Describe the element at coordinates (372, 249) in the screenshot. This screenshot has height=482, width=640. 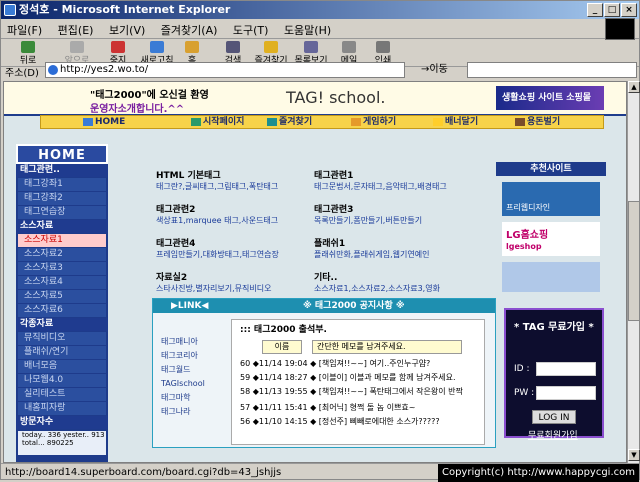
I see `cat-flash1: 플래쉬1 플래쉬만화,플래쉬게임,웹기연예인` at that location.